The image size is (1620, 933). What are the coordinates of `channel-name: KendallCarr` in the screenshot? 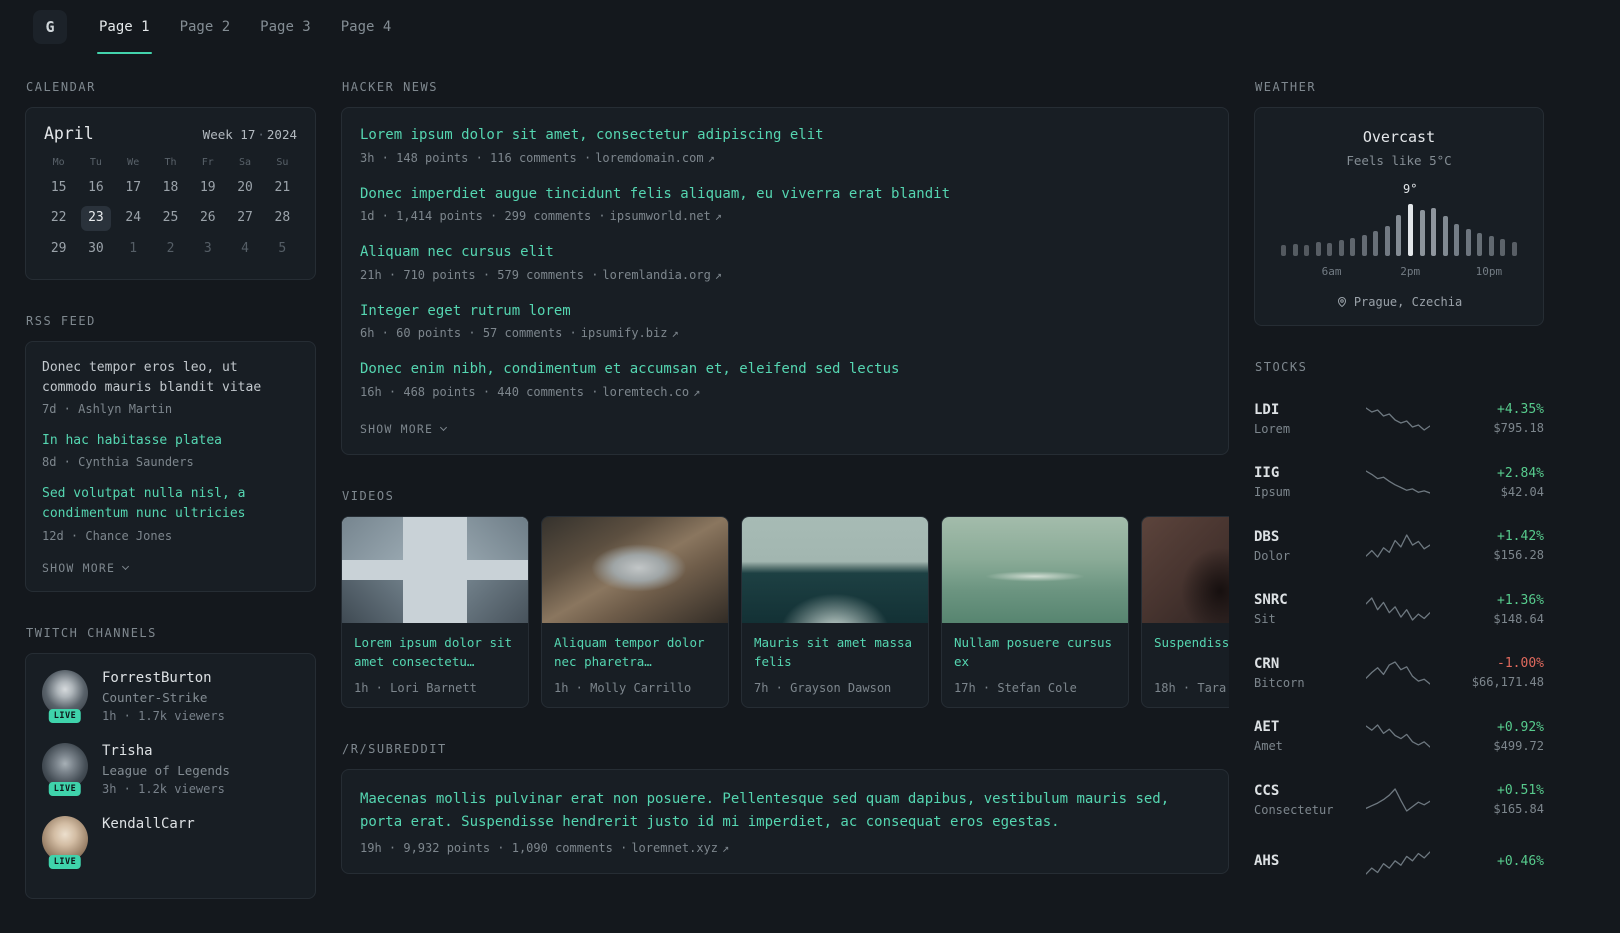 It's located at (148, 824).